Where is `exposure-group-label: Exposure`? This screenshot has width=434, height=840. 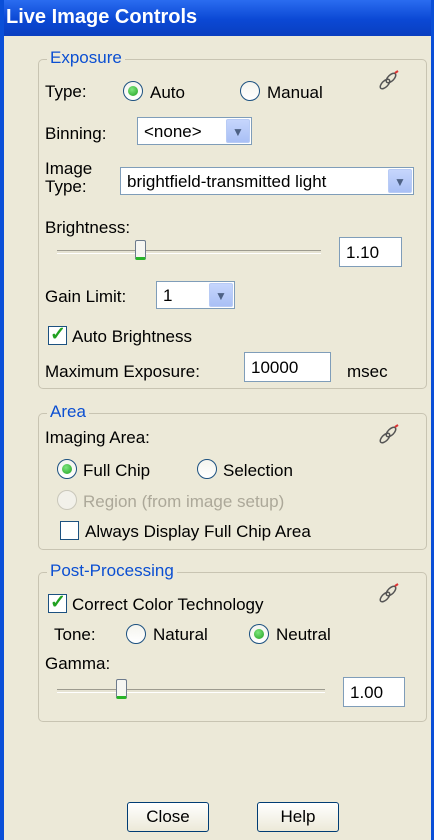
exposure-group-label: Exposure is located at coordinates (86, 58).